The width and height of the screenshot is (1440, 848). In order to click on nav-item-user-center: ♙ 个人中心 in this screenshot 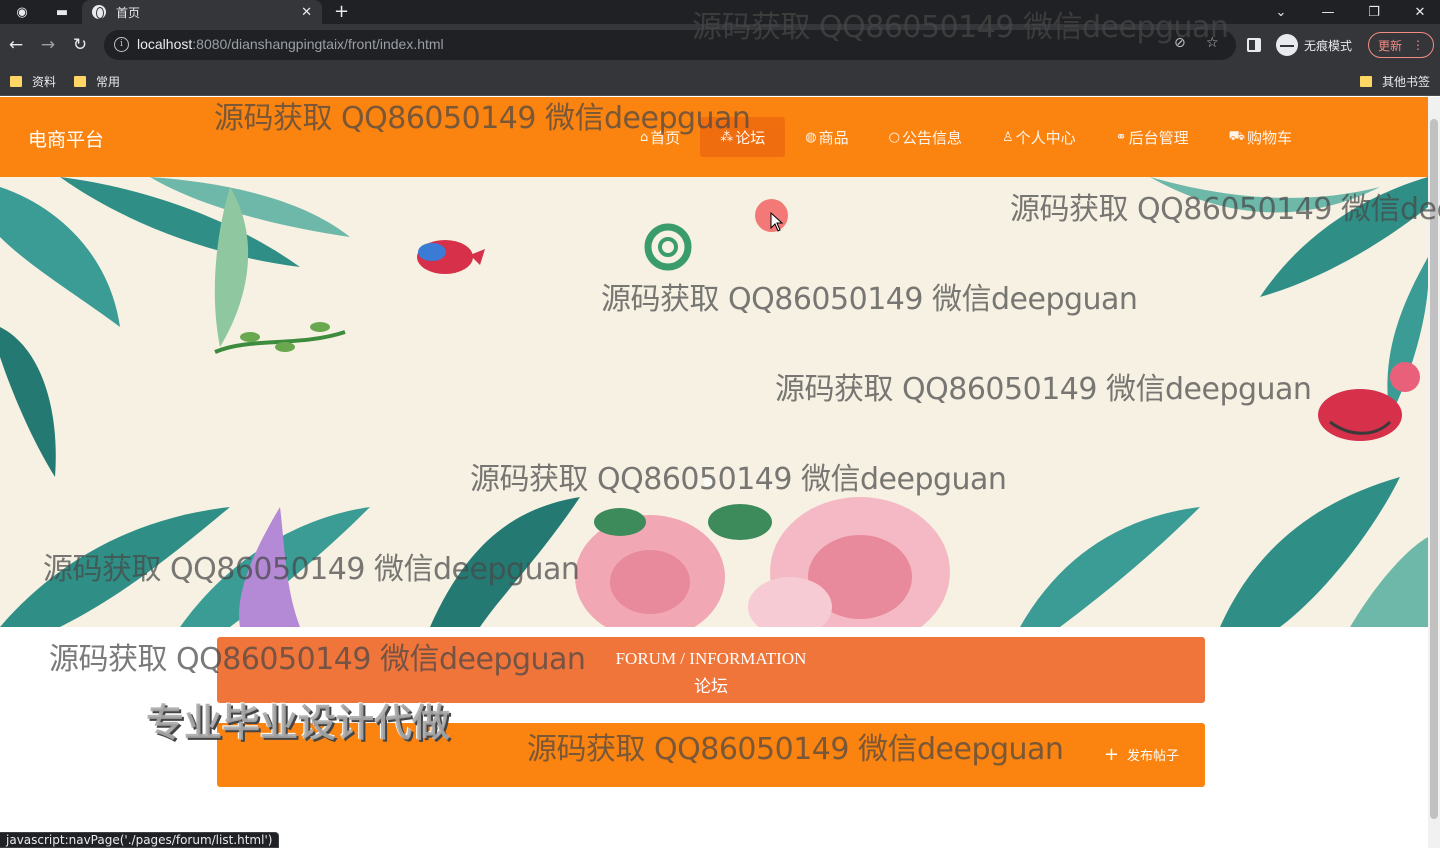, I will do `click(1039, 137)`.